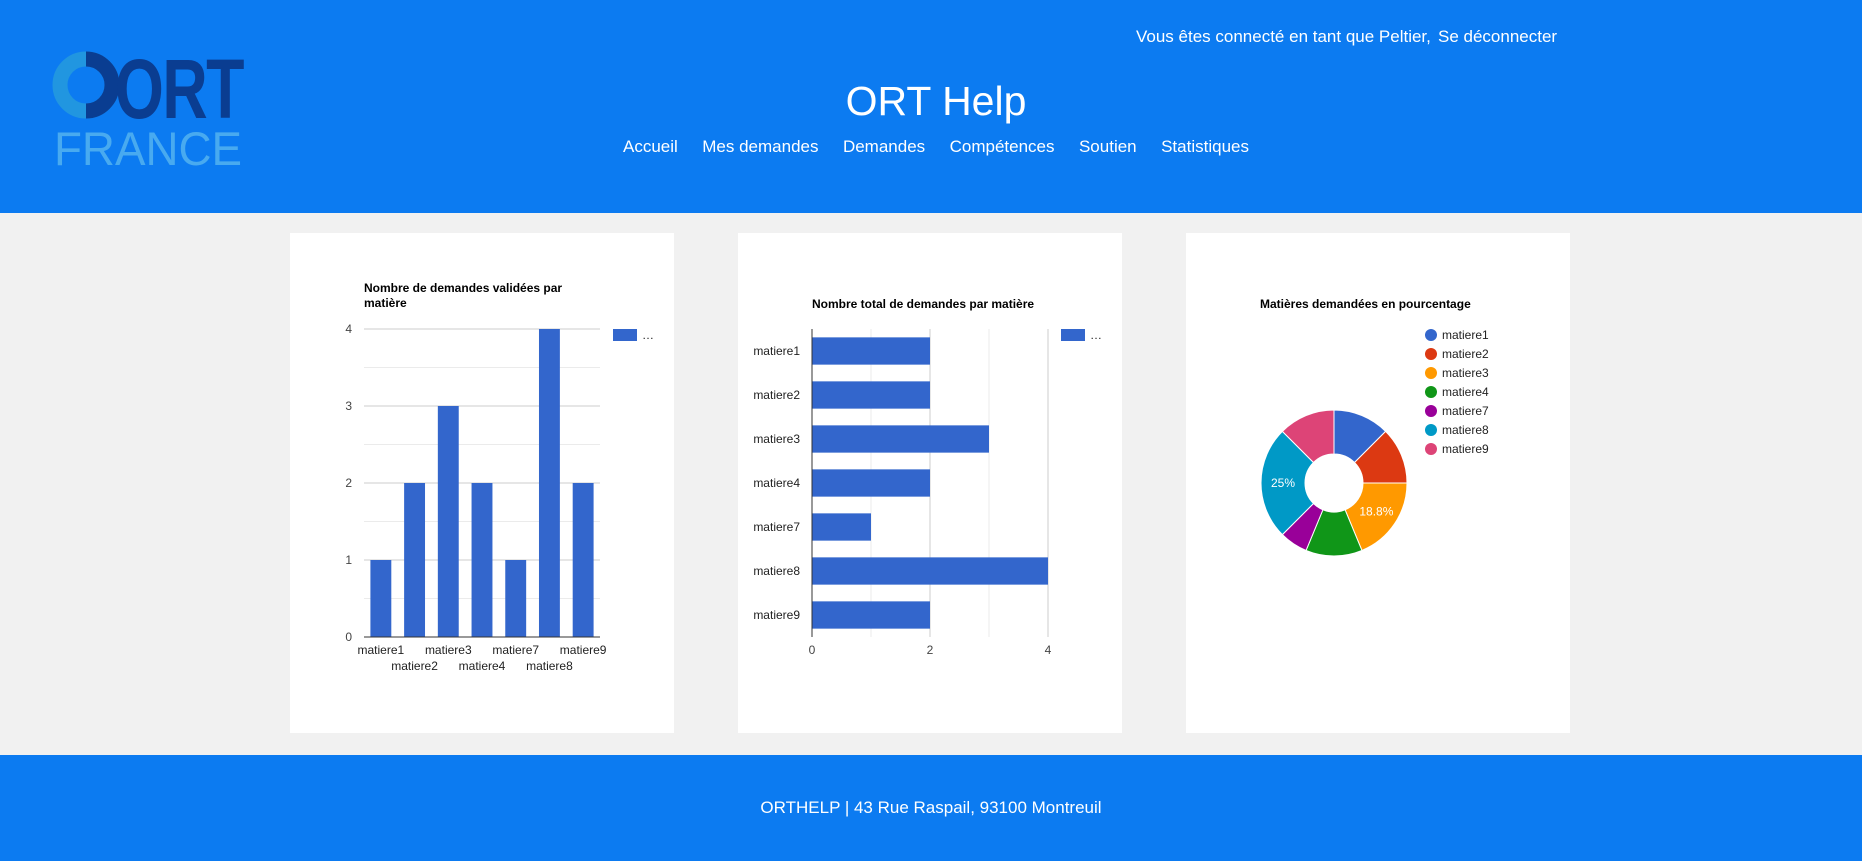  Describe the element at coordinates (776, 439) in the screenshot. I see `y-tick-label: matiere3` at that location.